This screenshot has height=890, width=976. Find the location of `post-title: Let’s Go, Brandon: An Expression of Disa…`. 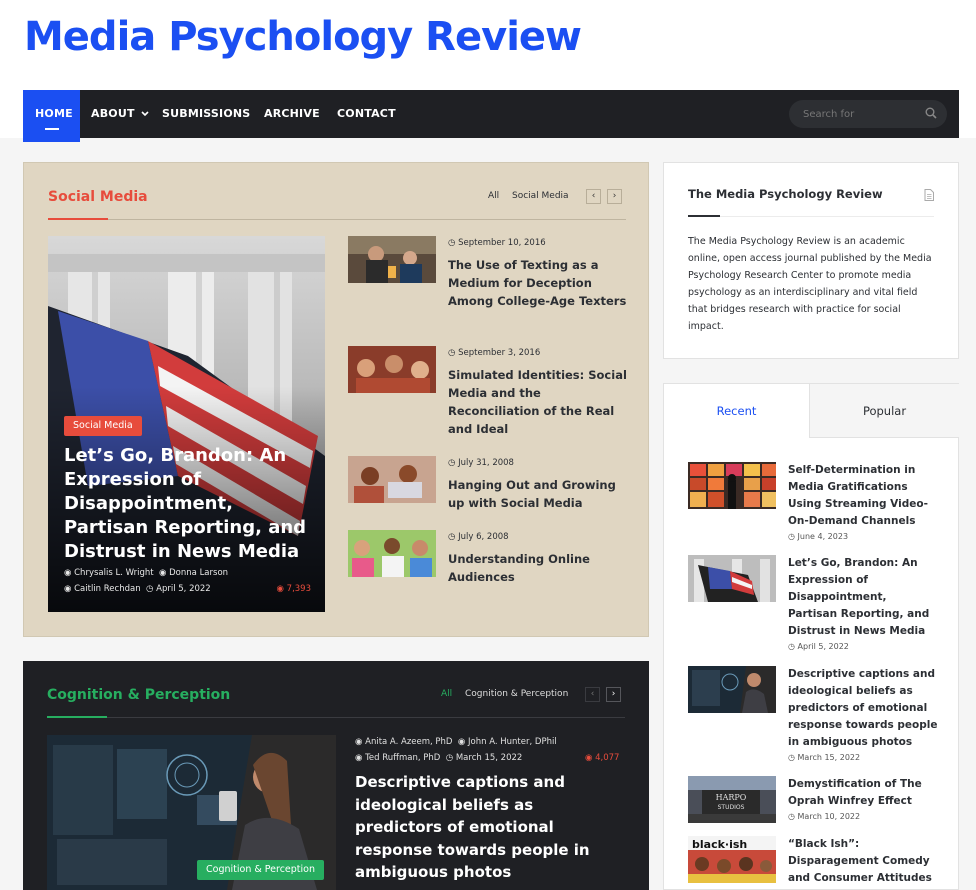

post-title: Let’s Go, Brandon: An Expression of Disa… is located at coordinates (863, 597).